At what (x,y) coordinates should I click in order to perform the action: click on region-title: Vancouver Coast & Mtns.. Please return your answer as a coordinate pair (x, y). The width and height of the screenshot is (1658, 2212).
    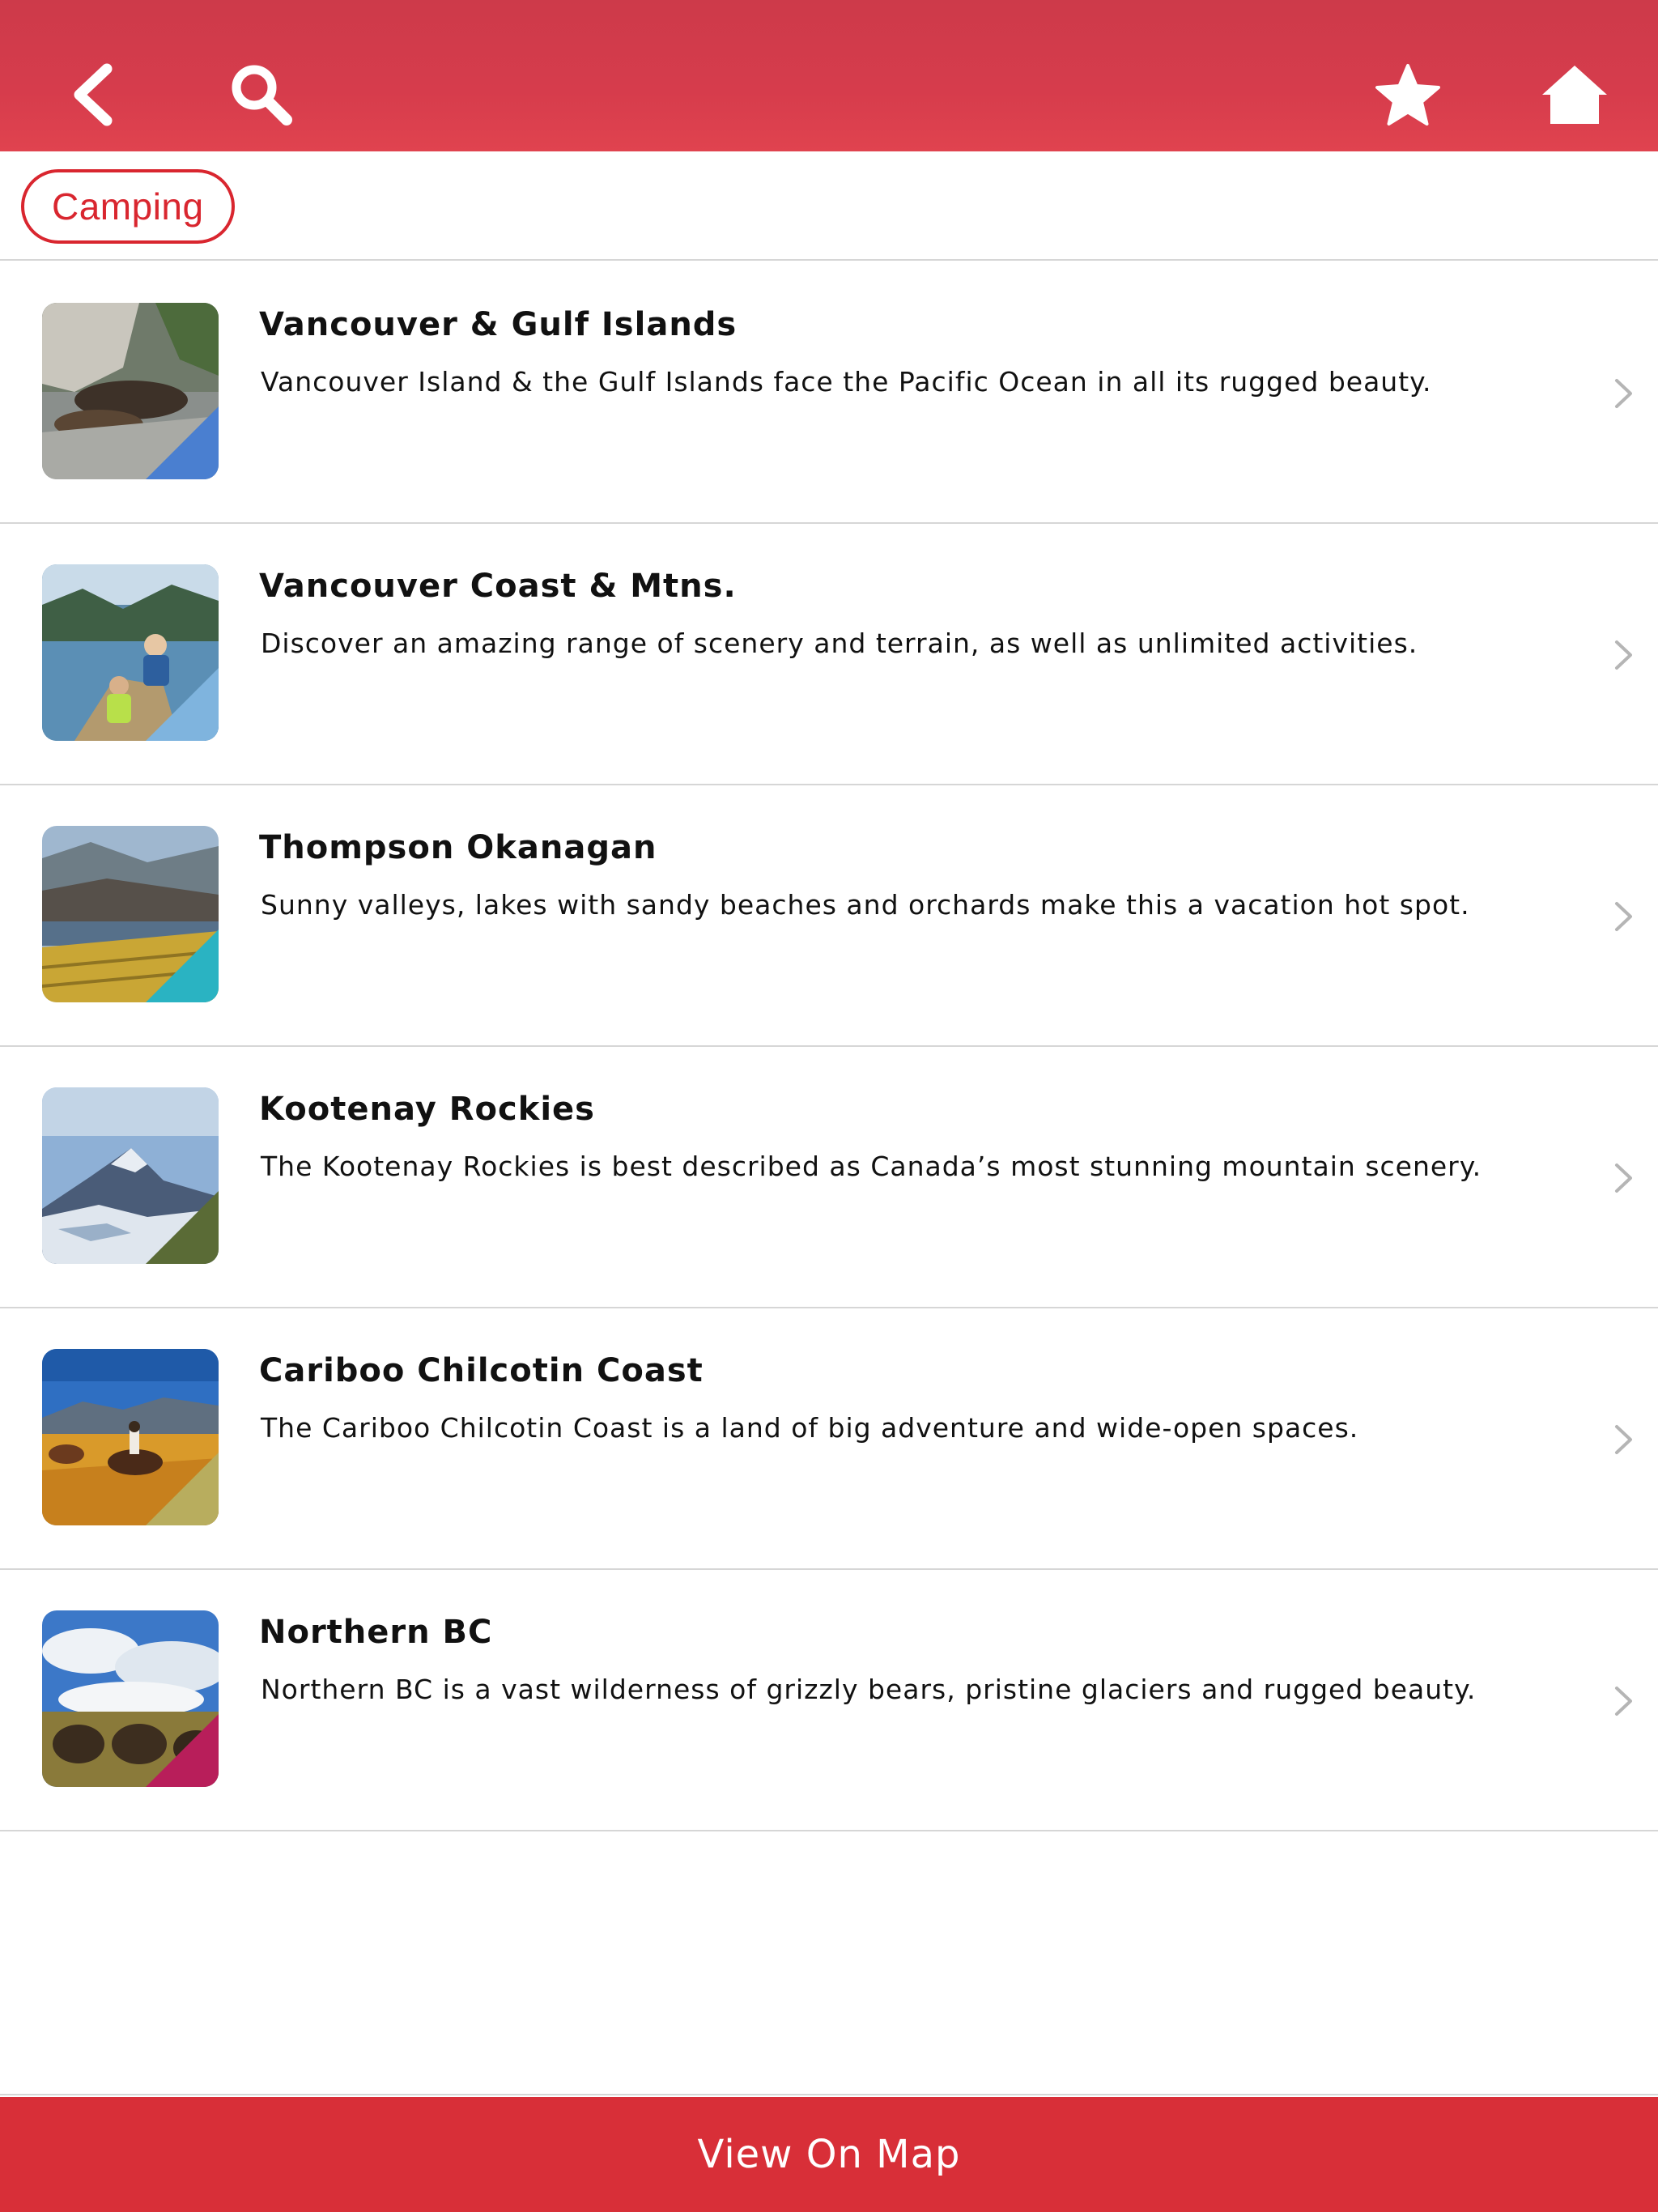
    Looking at the image, I should click on (498, 586).